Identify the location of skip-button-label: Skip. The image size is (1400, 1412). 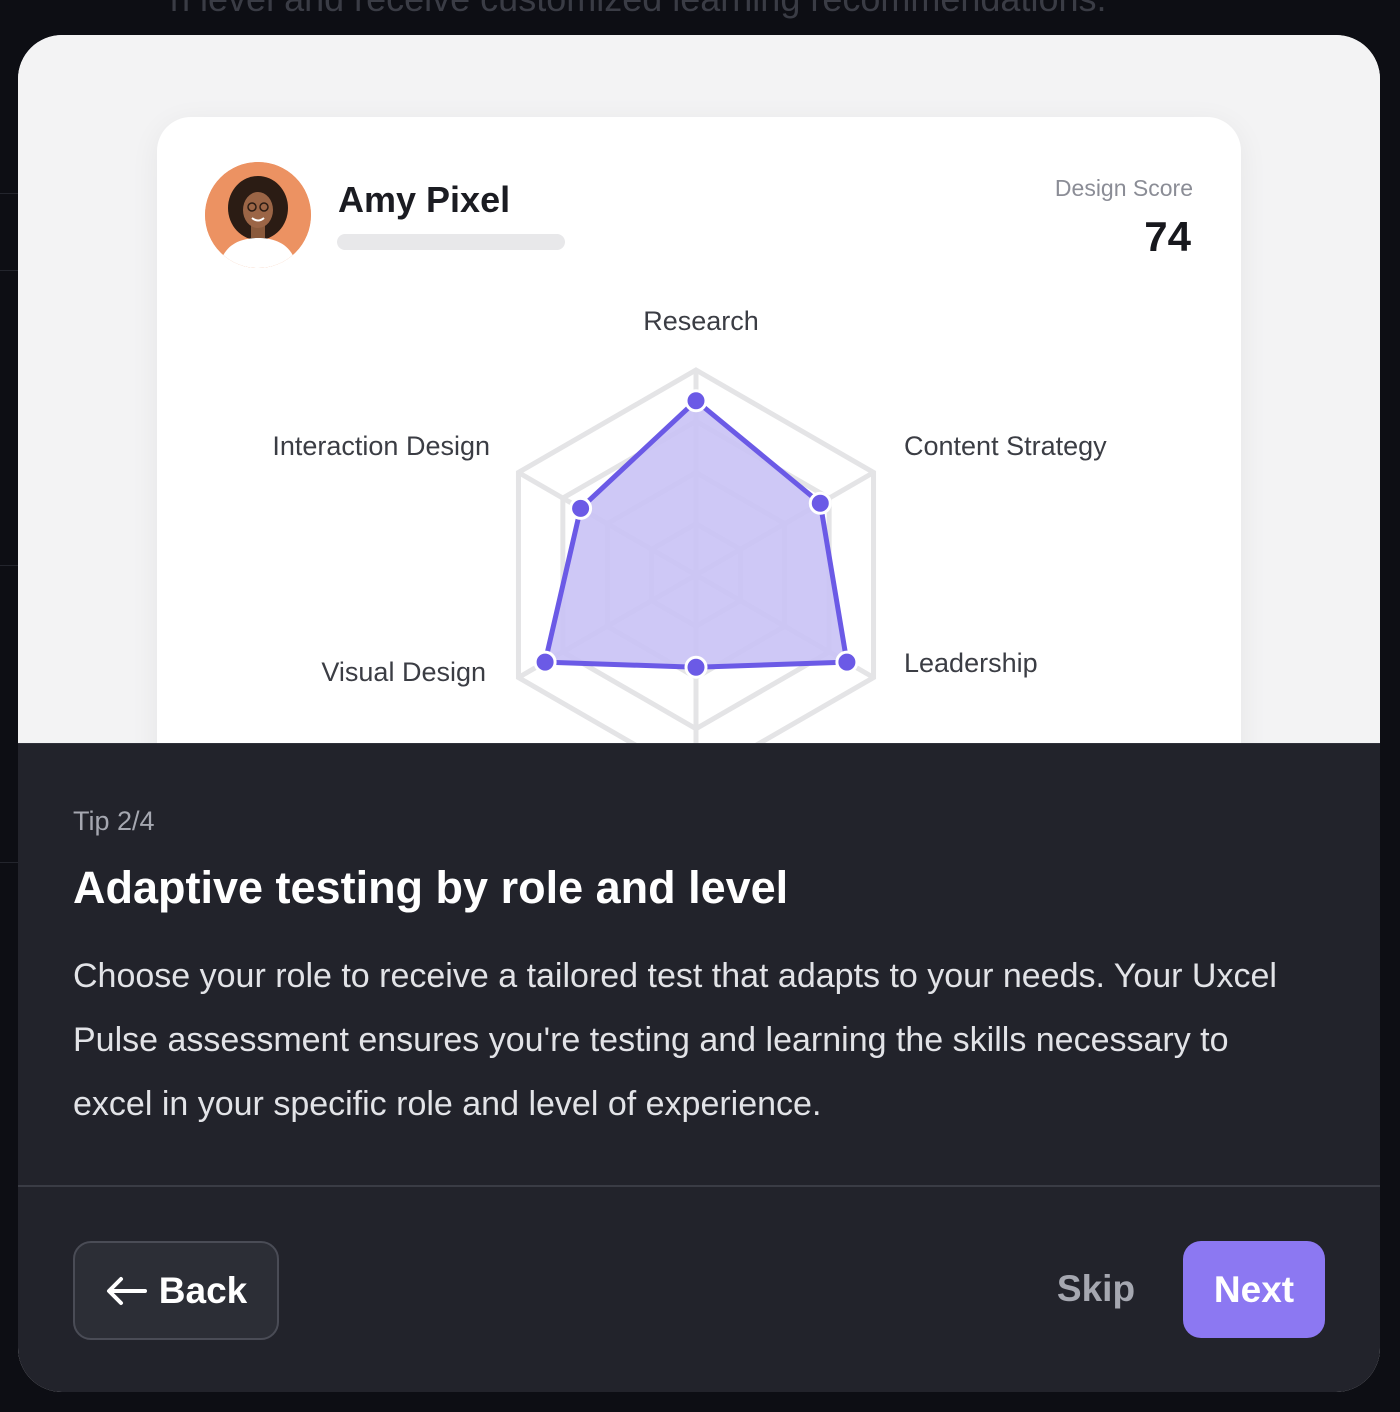
(1096, 1288).